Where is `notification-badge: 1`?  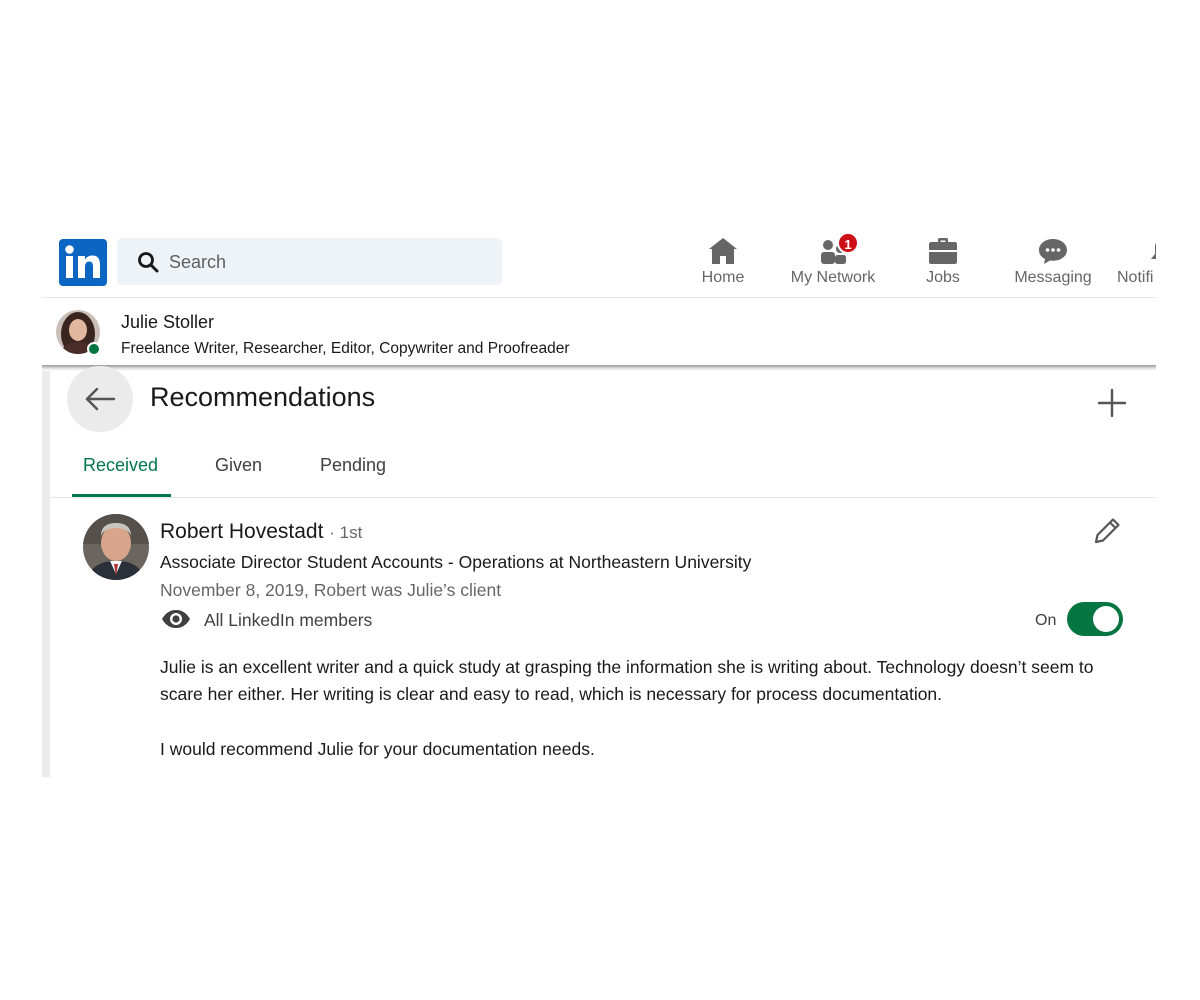 notification-badge: 1 is located at coordinates (848, 243).